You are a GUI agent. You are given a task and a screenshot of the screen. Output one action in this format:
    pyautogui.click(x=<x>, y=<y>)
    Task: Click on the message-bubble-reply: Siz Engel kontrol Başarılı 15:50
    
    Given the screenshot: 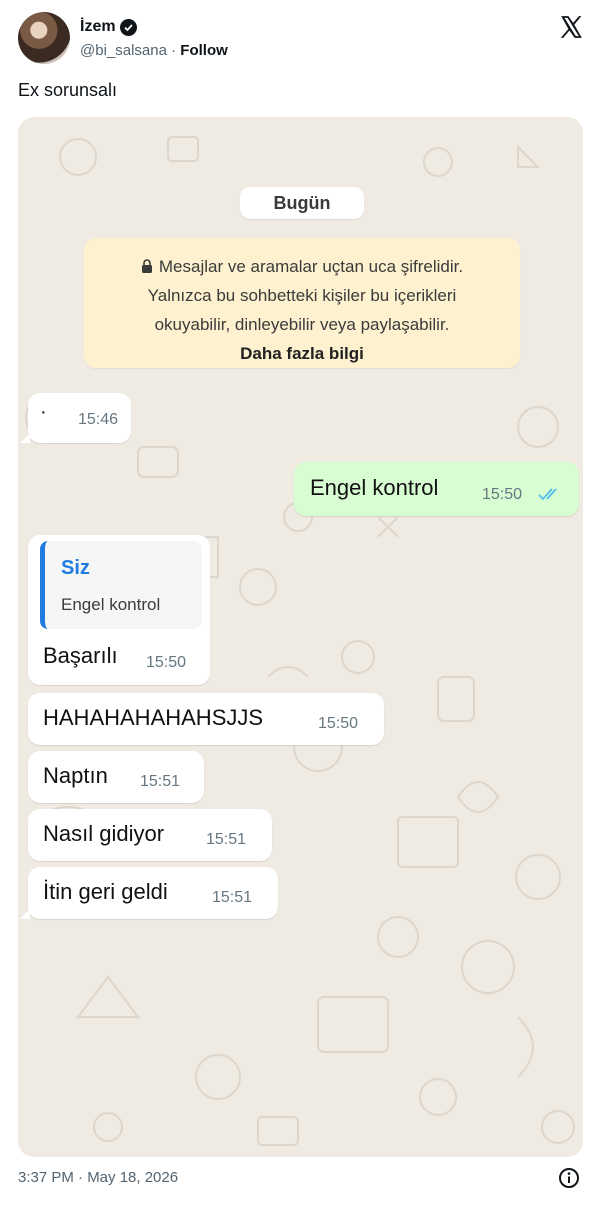 What is the action you would take?
    pyautogui.click(x=119, y=610)
    